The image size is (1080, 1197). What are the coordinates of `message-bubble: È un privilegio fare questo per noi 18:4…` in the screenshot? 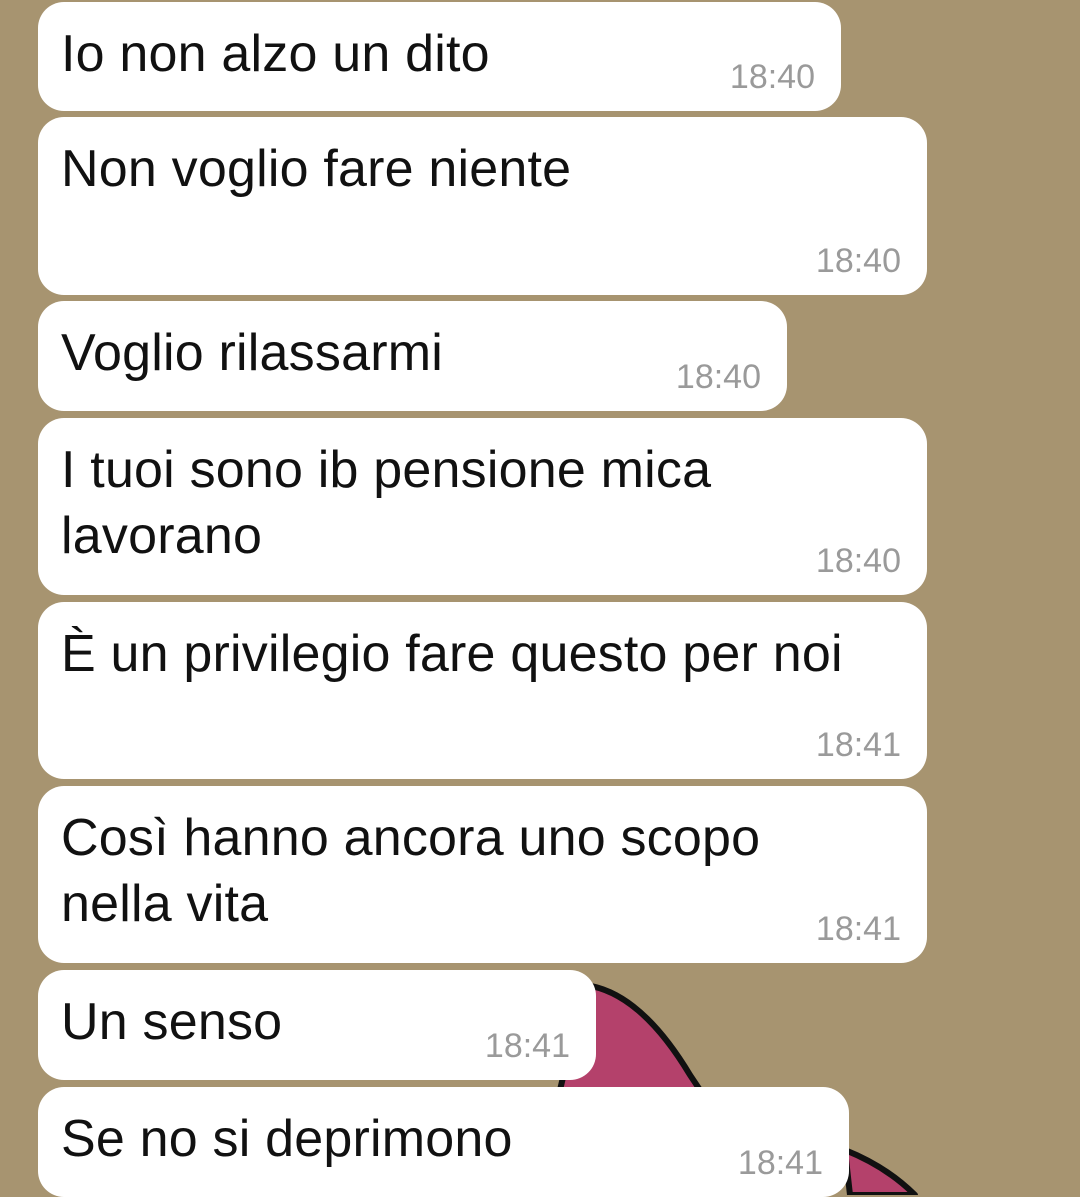 It's located at (482, 690).